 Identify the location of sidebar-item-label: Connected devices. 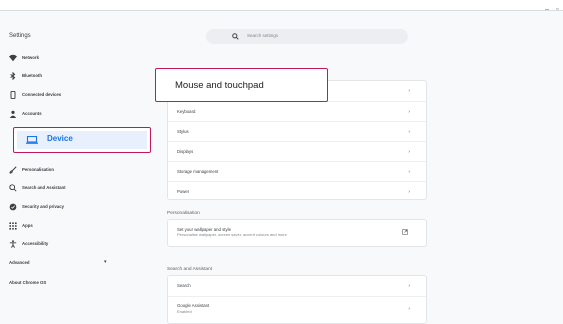
(42, 94).